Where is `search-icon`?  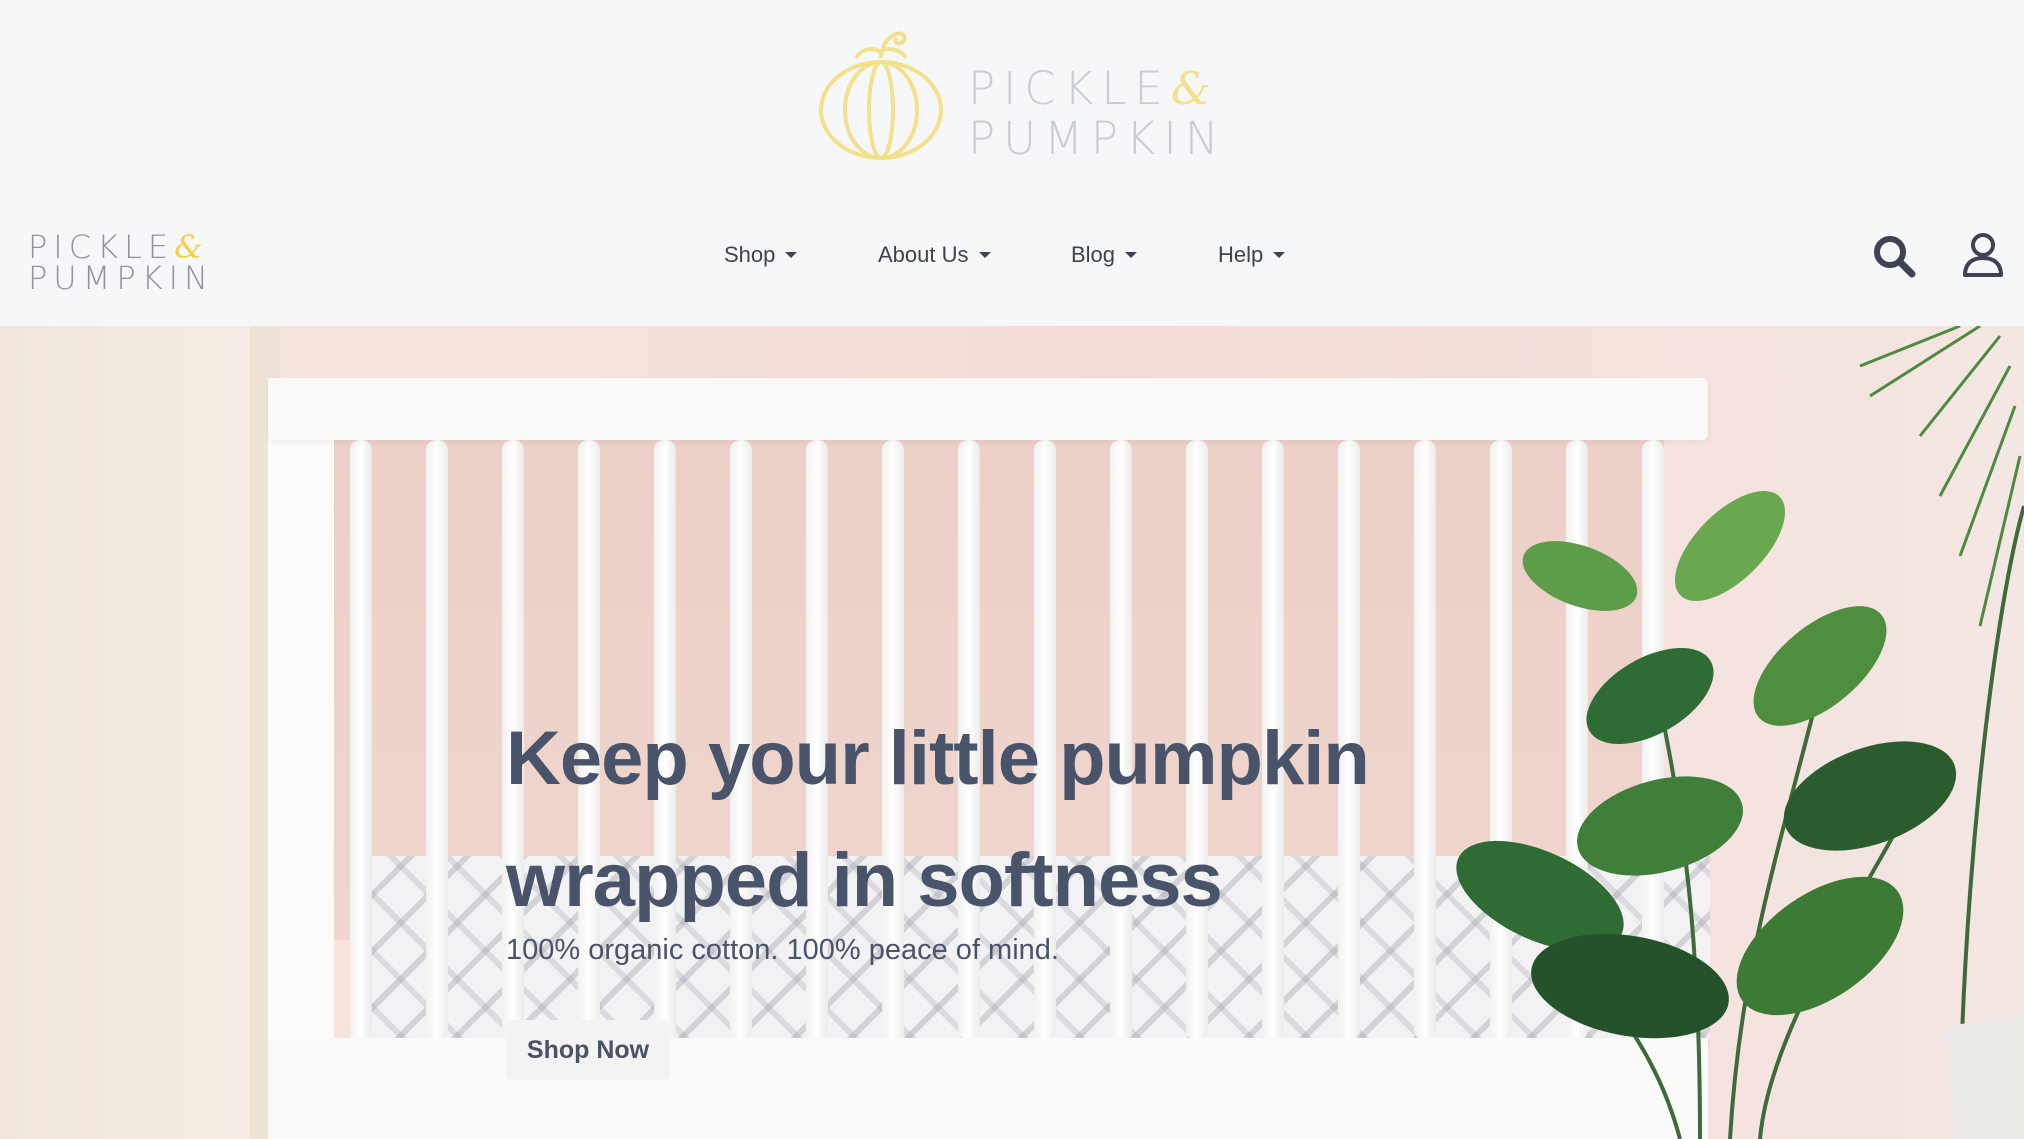
search-icon is located at coordinates (1895, 257).